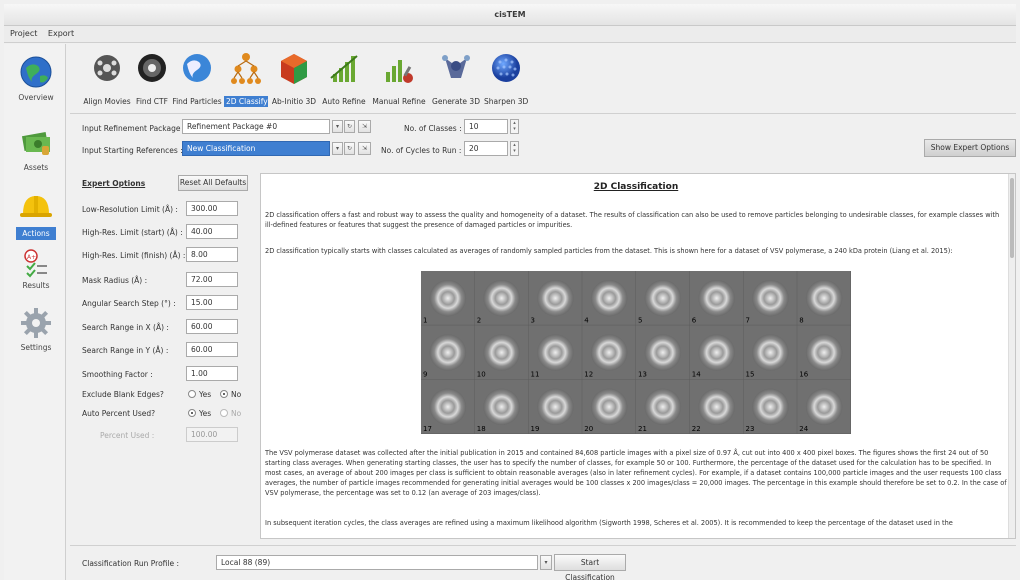  I want to click on search-range-y-input: 60.00, so click(212, 349).